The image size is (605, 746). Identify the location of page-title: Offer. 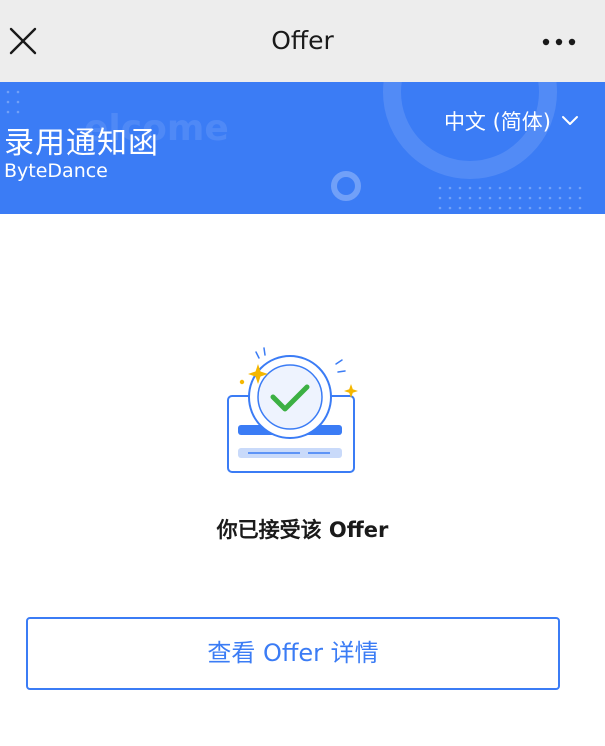
(302, 40).